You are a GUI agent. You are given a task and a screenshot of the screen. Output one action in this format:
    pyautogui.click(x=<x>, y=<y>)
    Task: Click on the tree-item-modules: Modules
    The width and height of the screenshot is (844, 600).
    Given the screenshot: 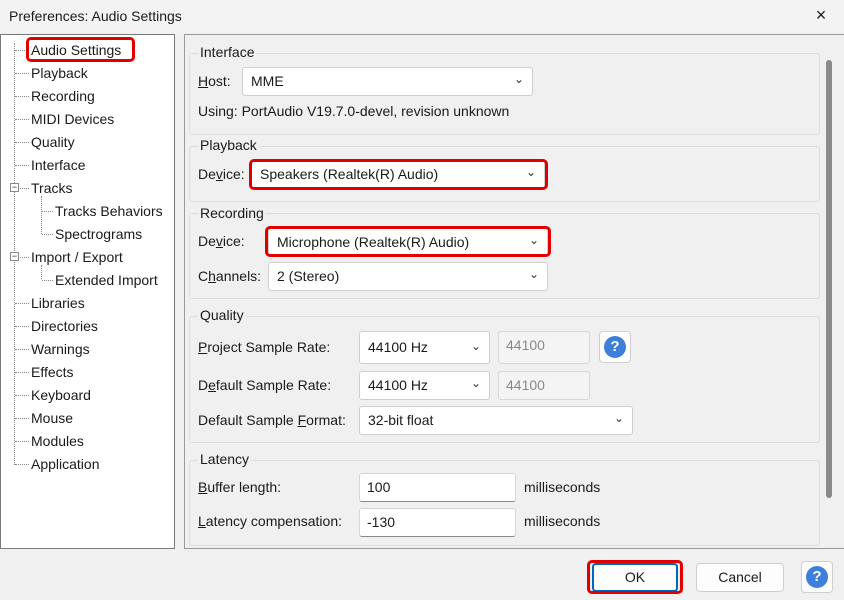 What is the action you would take?
    pyautogui.click(x=57, y=441)
    